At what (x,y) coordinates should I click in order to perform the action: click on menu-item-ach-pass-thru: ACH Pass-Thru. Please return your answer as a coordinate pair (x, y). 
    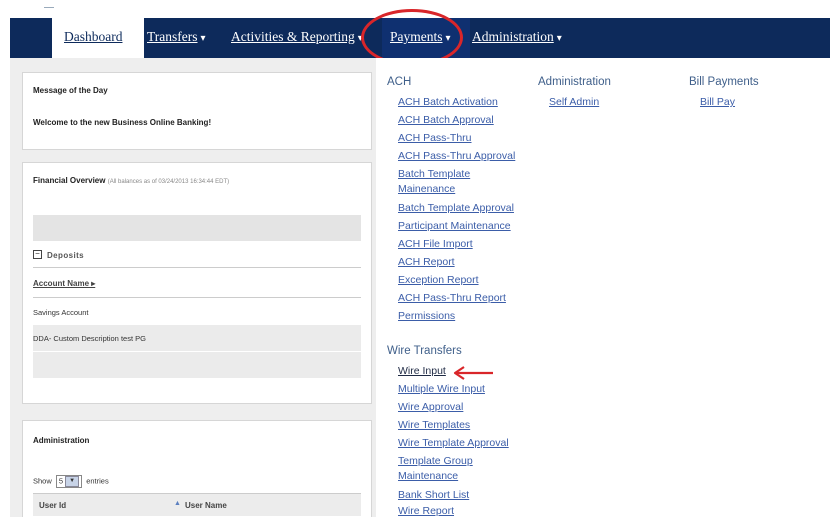
    Looking at the image, I should click on (435, 138).